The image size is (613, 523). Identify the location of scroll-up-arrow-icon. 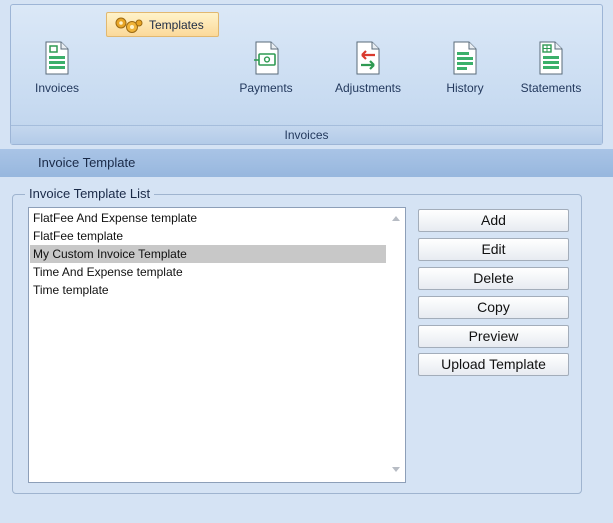
(396, 218).